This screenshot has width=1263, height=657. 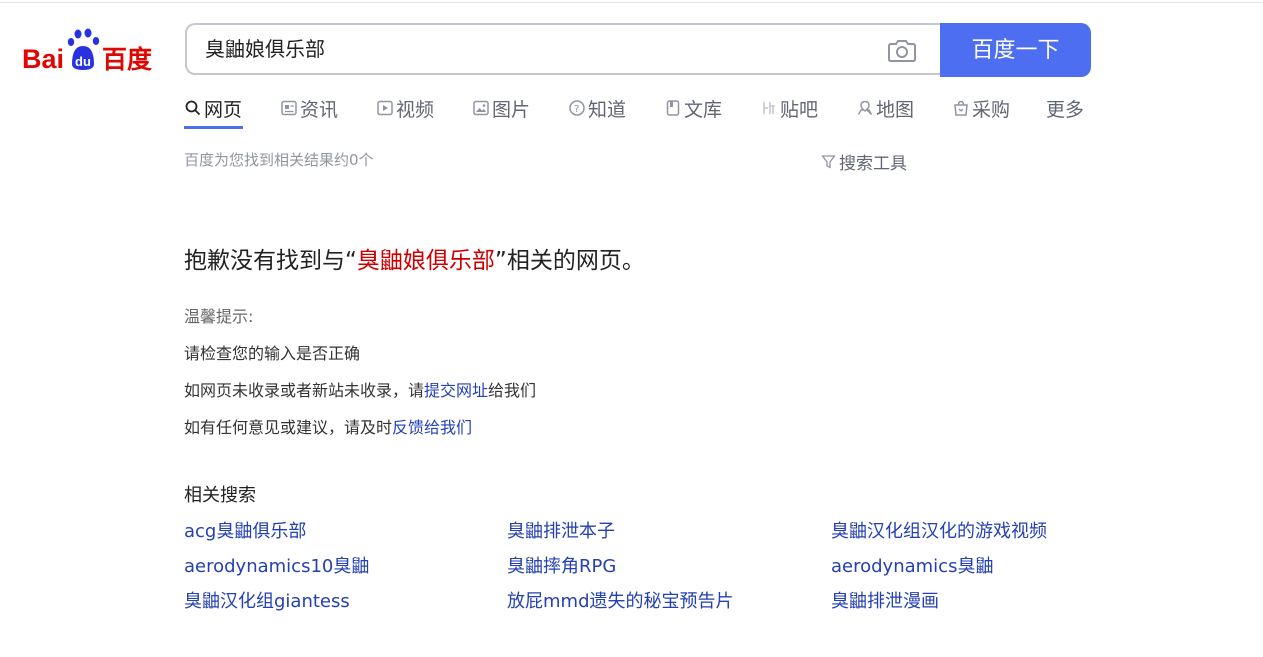 What do you see at coordinates (885, 600) in the screenshot?
I see `related-search-link: 臭鼬排泄漫画` at bounding box center [885, 600].